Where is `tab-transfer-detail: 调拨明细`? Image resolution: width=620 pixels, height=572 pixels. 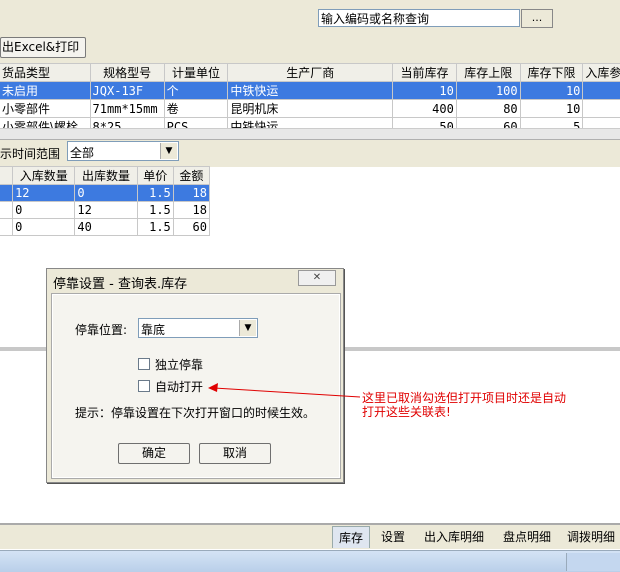 tab-transfer-detail: 调拨明细 is located at coordinates (591, 537).